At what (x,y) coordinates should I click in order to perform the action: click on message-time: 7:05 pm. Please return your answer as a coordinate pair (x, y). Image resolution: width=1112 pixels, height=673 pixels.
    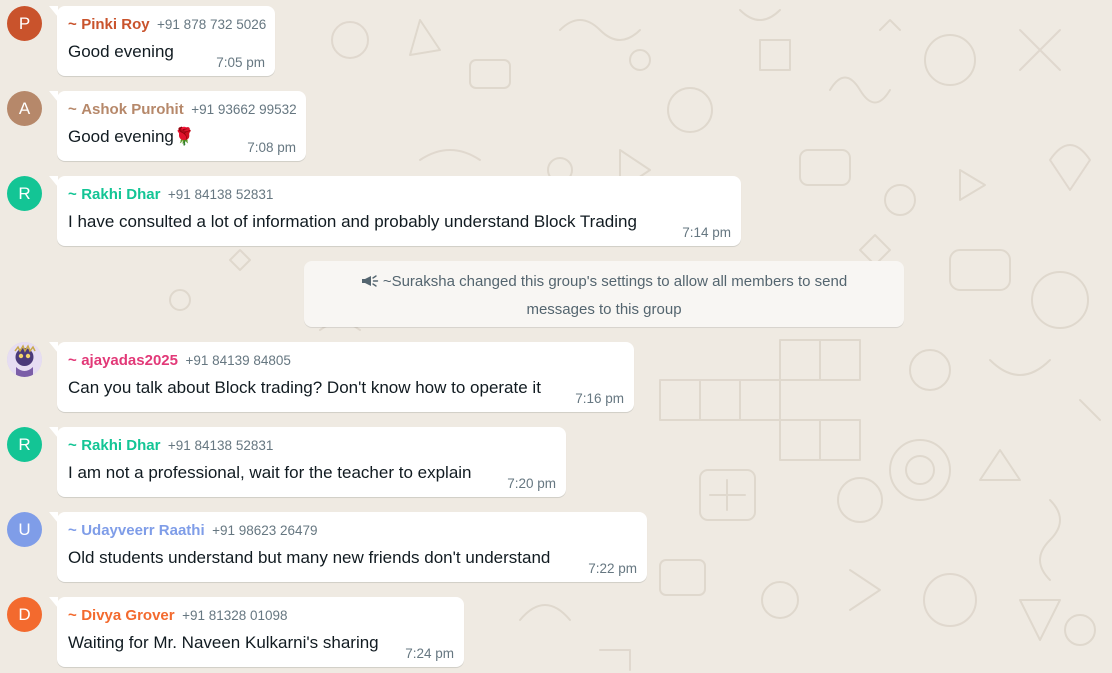
    Looking at the image, I should click on (240, 62).